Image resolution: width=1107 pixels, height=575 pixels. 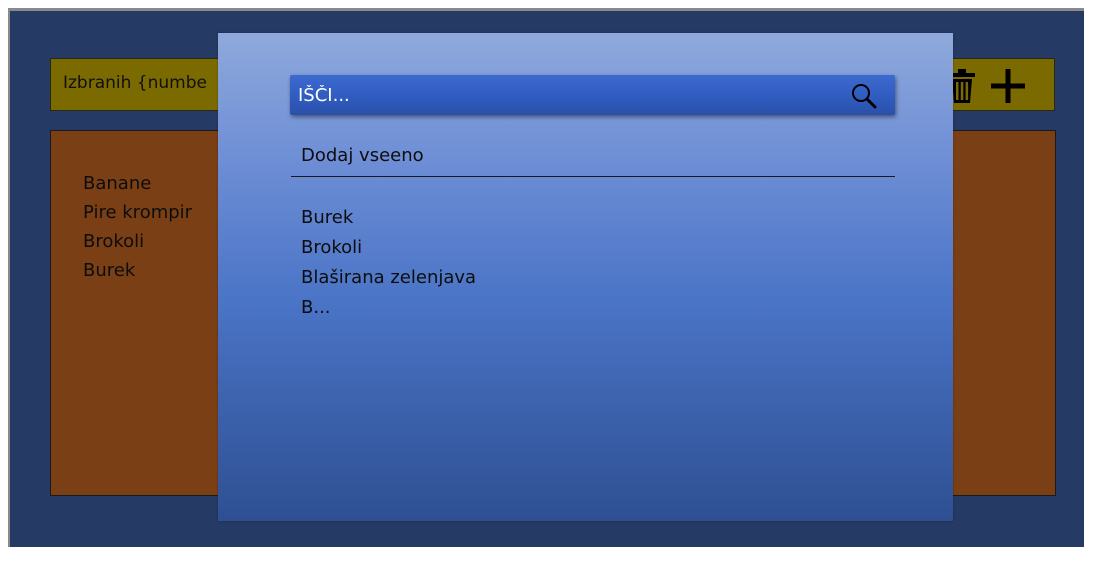 What do you see at coordinates (1008, 86) in the screenshot?
I see `plus-icon` at bounding box center [1008, 86].